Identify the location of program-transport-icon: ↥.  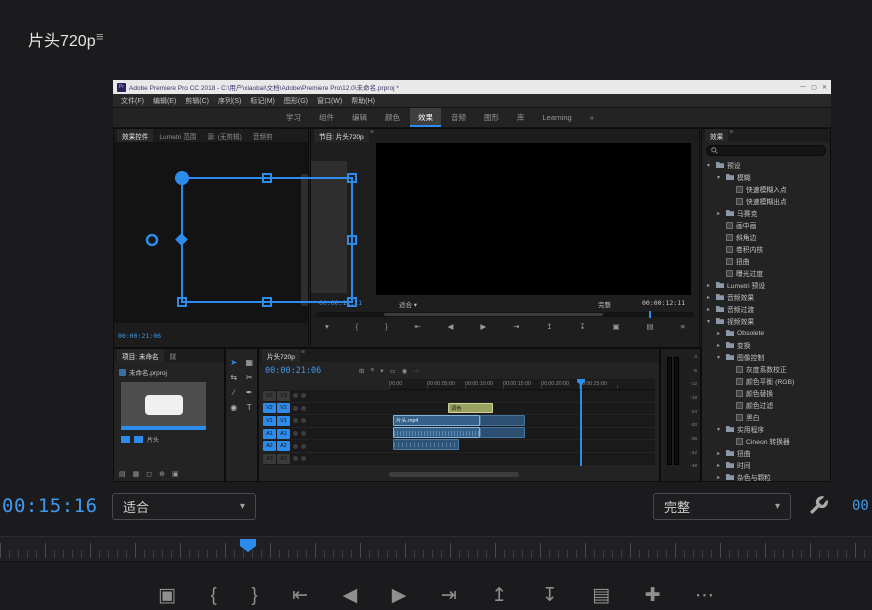
(549, 326).